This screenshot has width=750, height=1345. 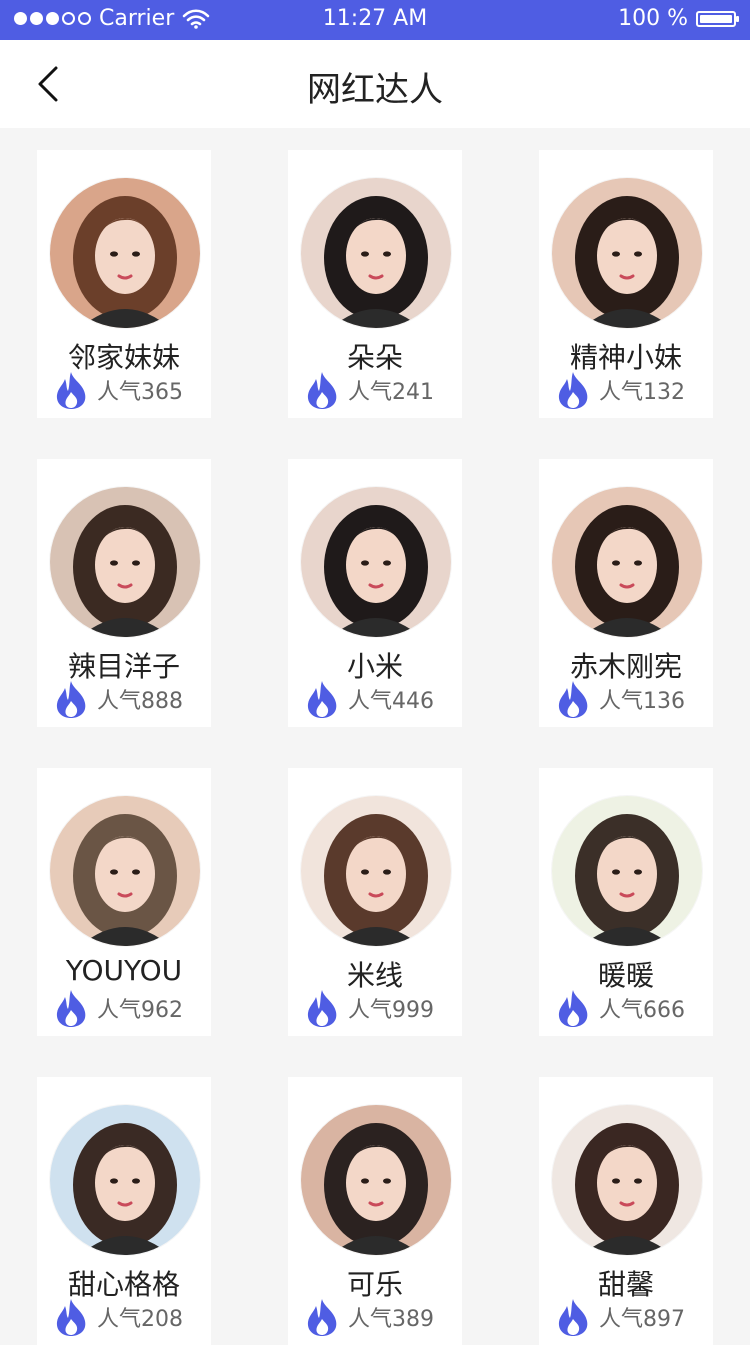 I want to click on popularity-row: 人气389, so click(x=369, y=1317).